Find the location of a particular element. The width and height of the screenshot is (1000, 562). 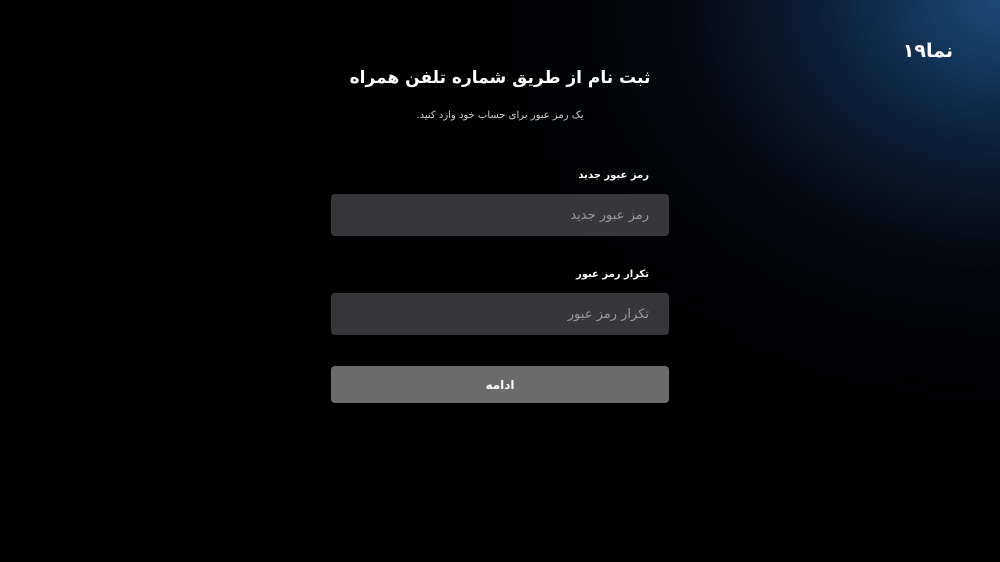

page-title: ثبت نام از طریق شماره تلفن همراه is located at coordinates (500, 78).